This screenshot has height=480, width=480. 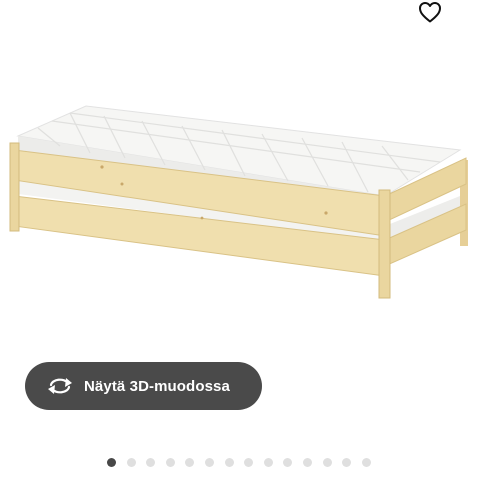 I want to click on favorite-button, so click(x=430, y=12).